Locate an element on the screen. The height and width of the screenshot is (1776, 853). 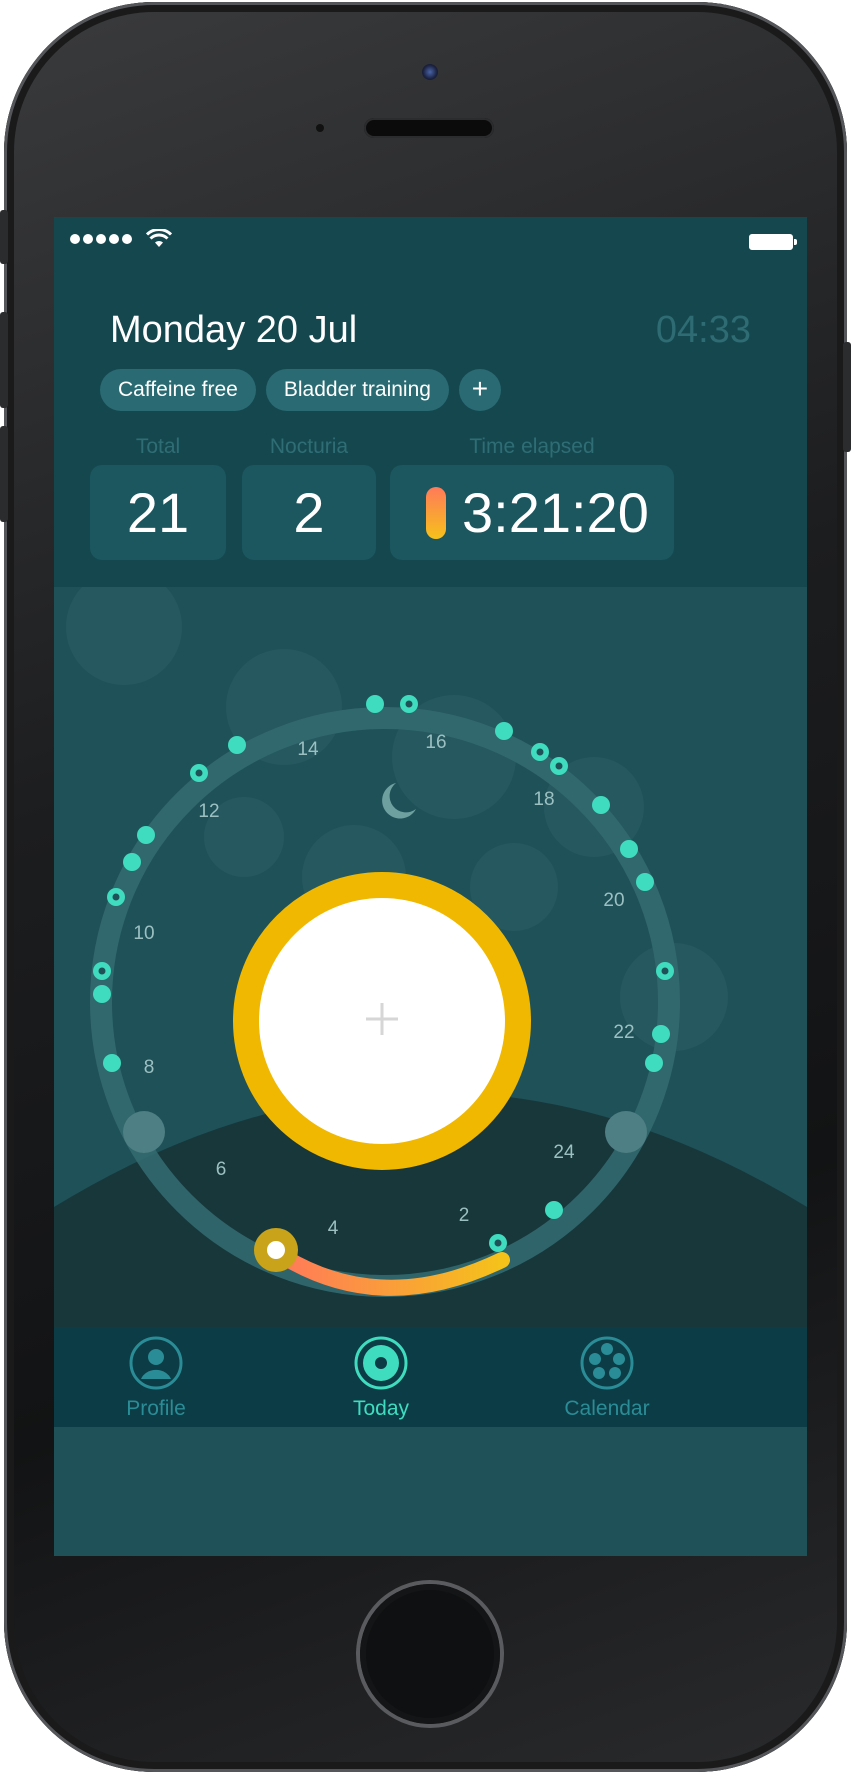
current-time: 04:33 is located at coordinates (703, 330).